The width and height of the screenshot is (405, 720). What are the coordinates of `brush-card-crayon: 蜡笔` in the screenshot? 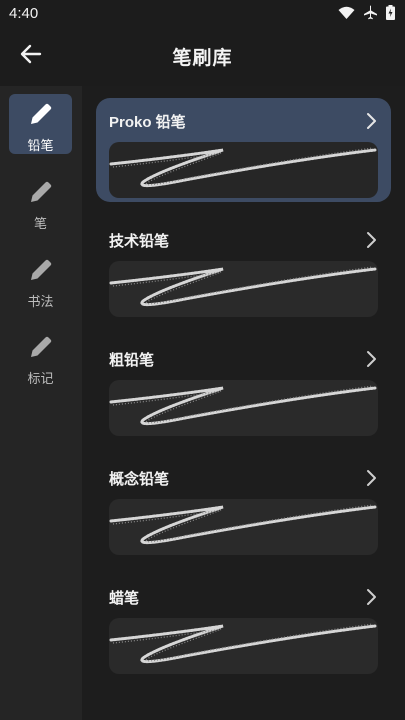 It's located at (243, 626).